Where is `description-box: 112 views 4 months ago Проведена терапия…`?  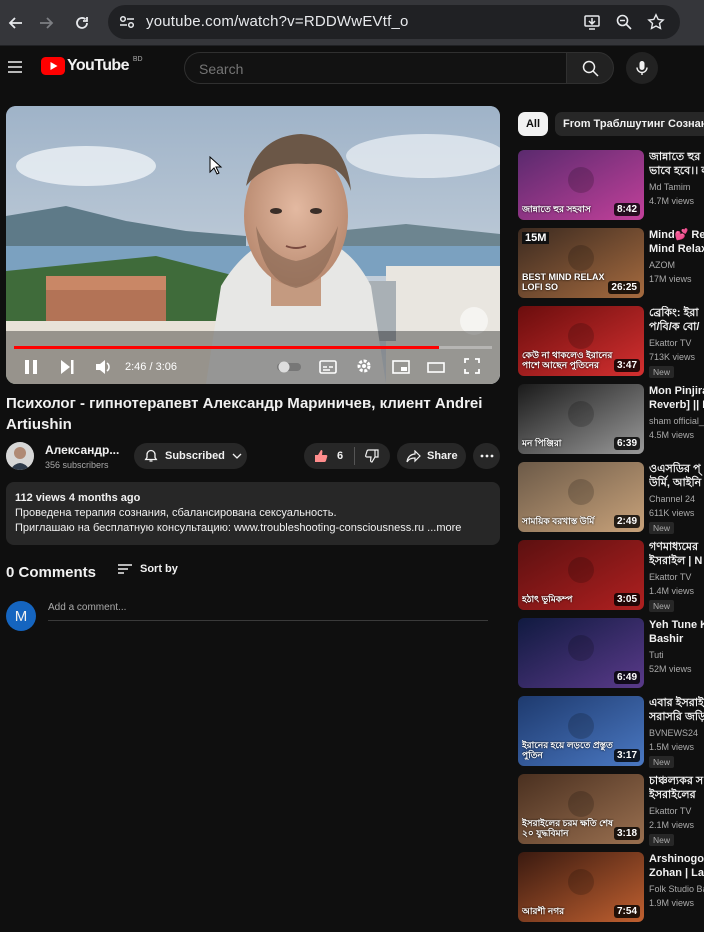 description-box: 112 views 4 months ago Проведена терапия… is located at coordinates (253, 513).